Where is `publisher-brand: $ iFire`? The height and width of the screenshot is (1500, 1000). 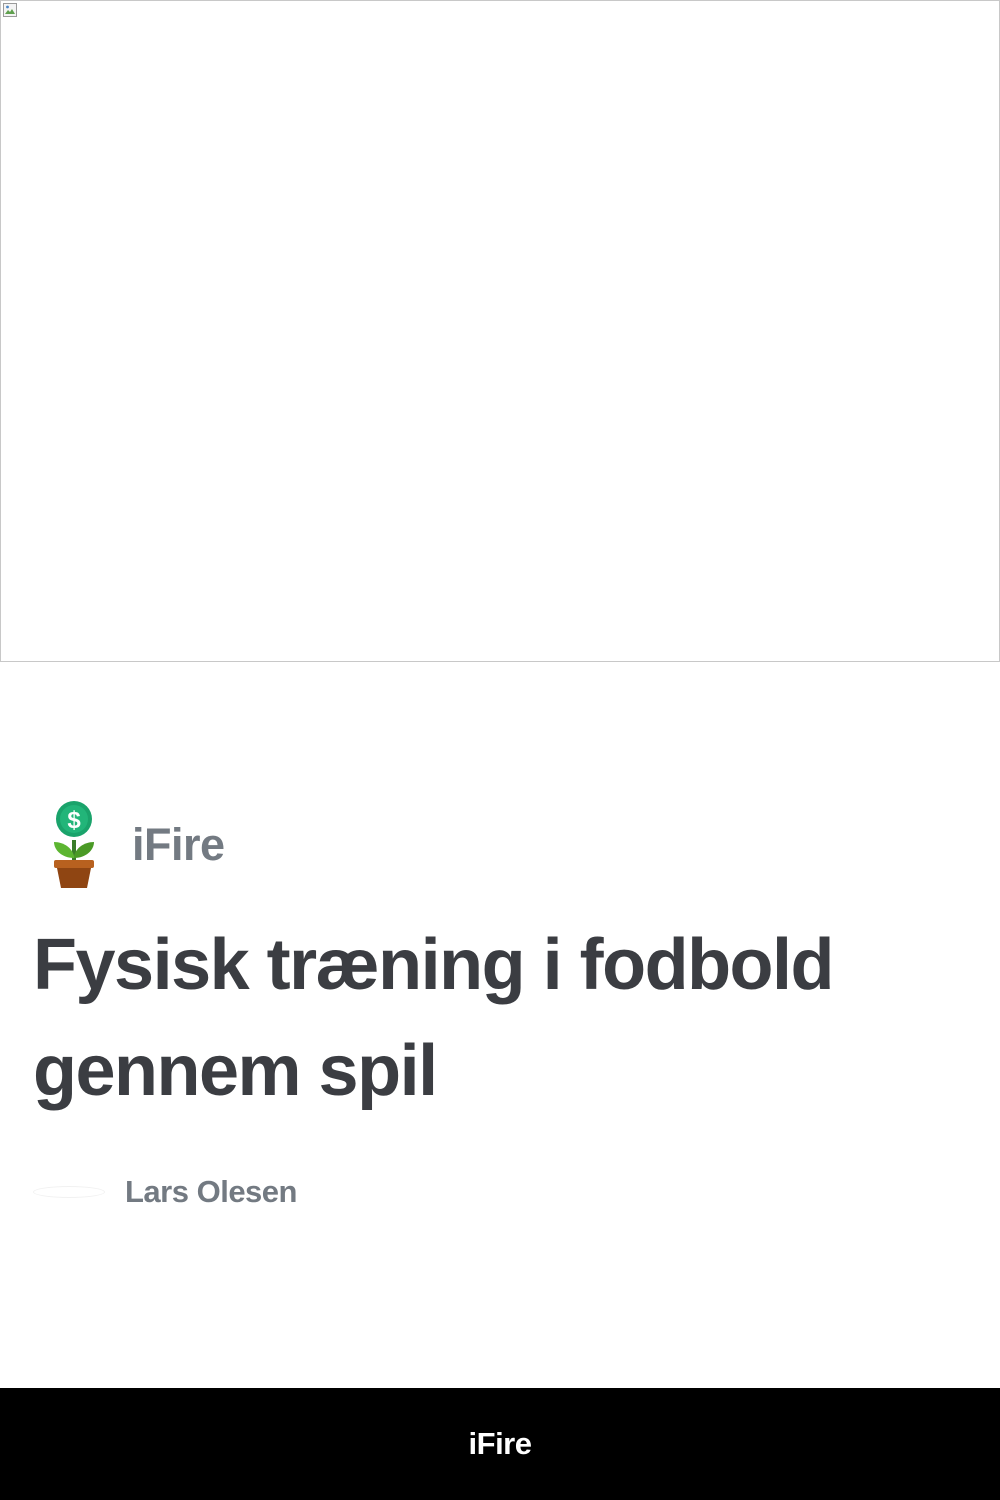
publisher-brand: $ iFire is located at coordinates (134, 845).